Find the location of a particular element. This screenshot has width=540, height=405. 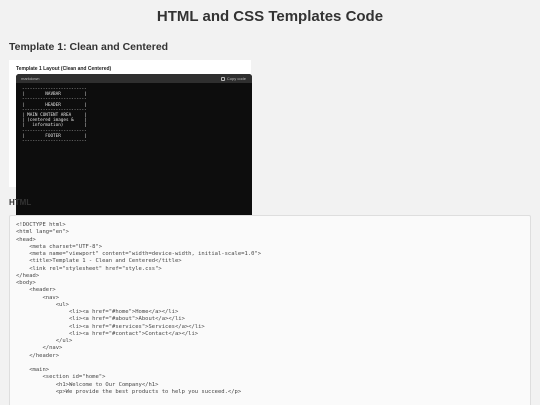

code-line: <h1>Welcome to Our Company</h1> is located at coordinates (87, 384).